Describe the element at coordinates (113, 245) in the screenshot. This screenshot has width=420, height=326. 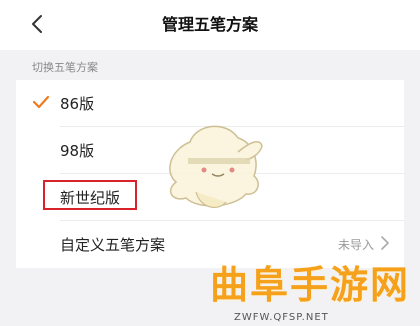
I see `custom-scheme-label: 自定义五笔方案` at that location.